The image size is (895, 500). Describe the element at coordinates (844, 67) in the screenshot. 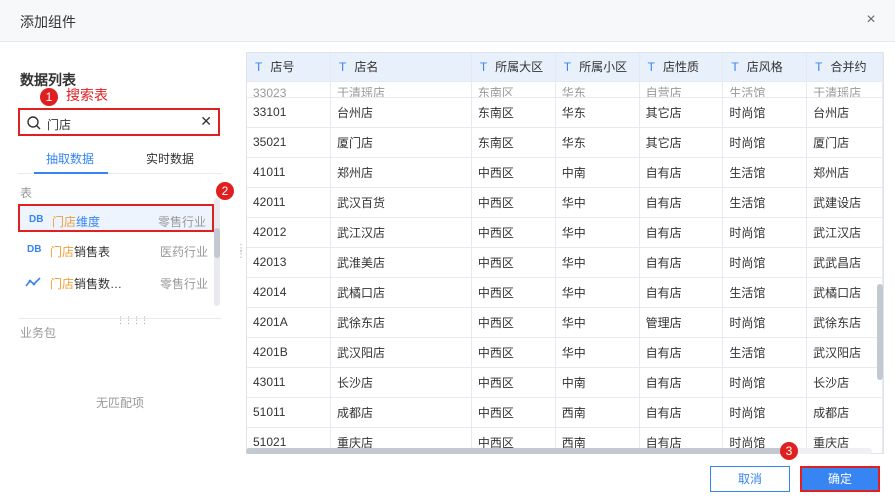

I see `column-header: T 合并约` at that location.